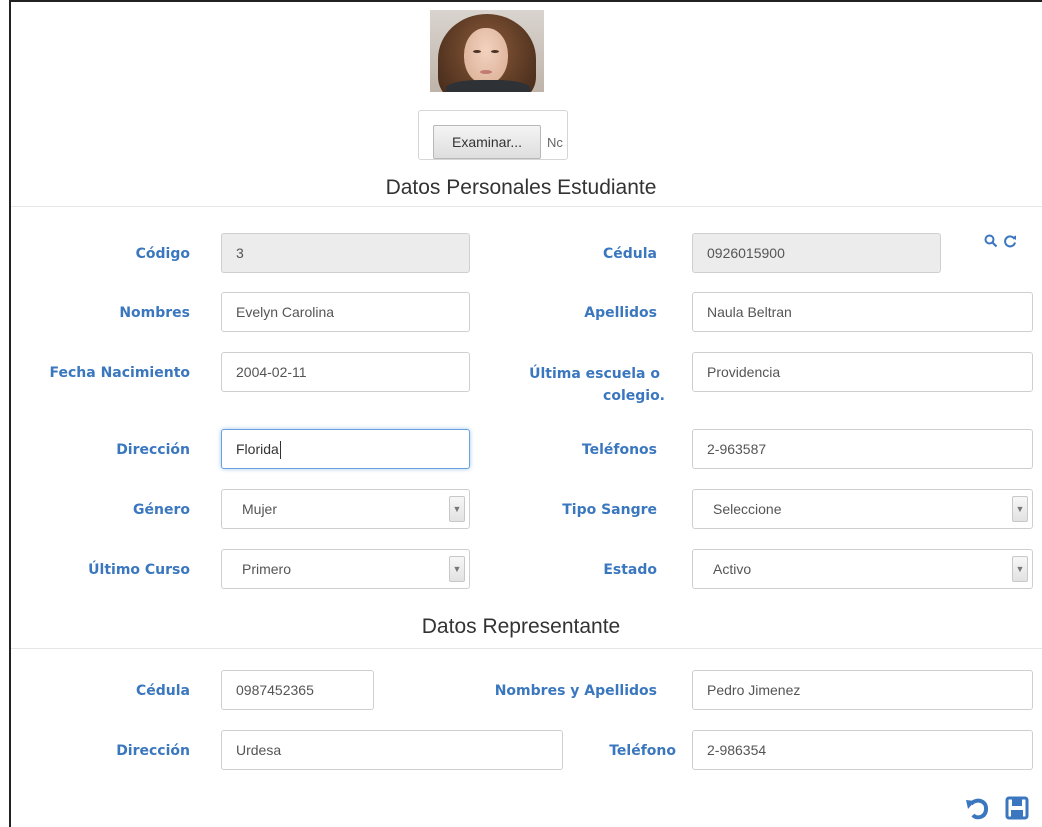 The height and width of the screenshot is (827, 1042). I want to click on nombres-label: Nombres, so click(154, 313).